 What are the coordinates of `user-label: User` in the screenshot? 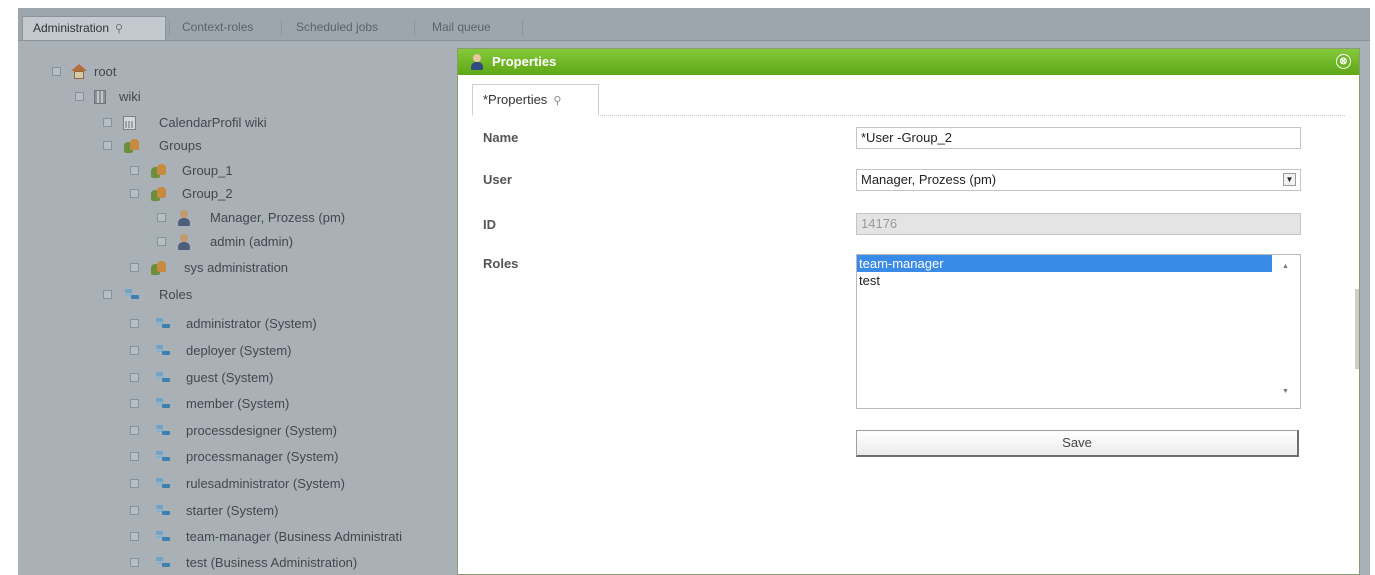 It's located at (497, 179).